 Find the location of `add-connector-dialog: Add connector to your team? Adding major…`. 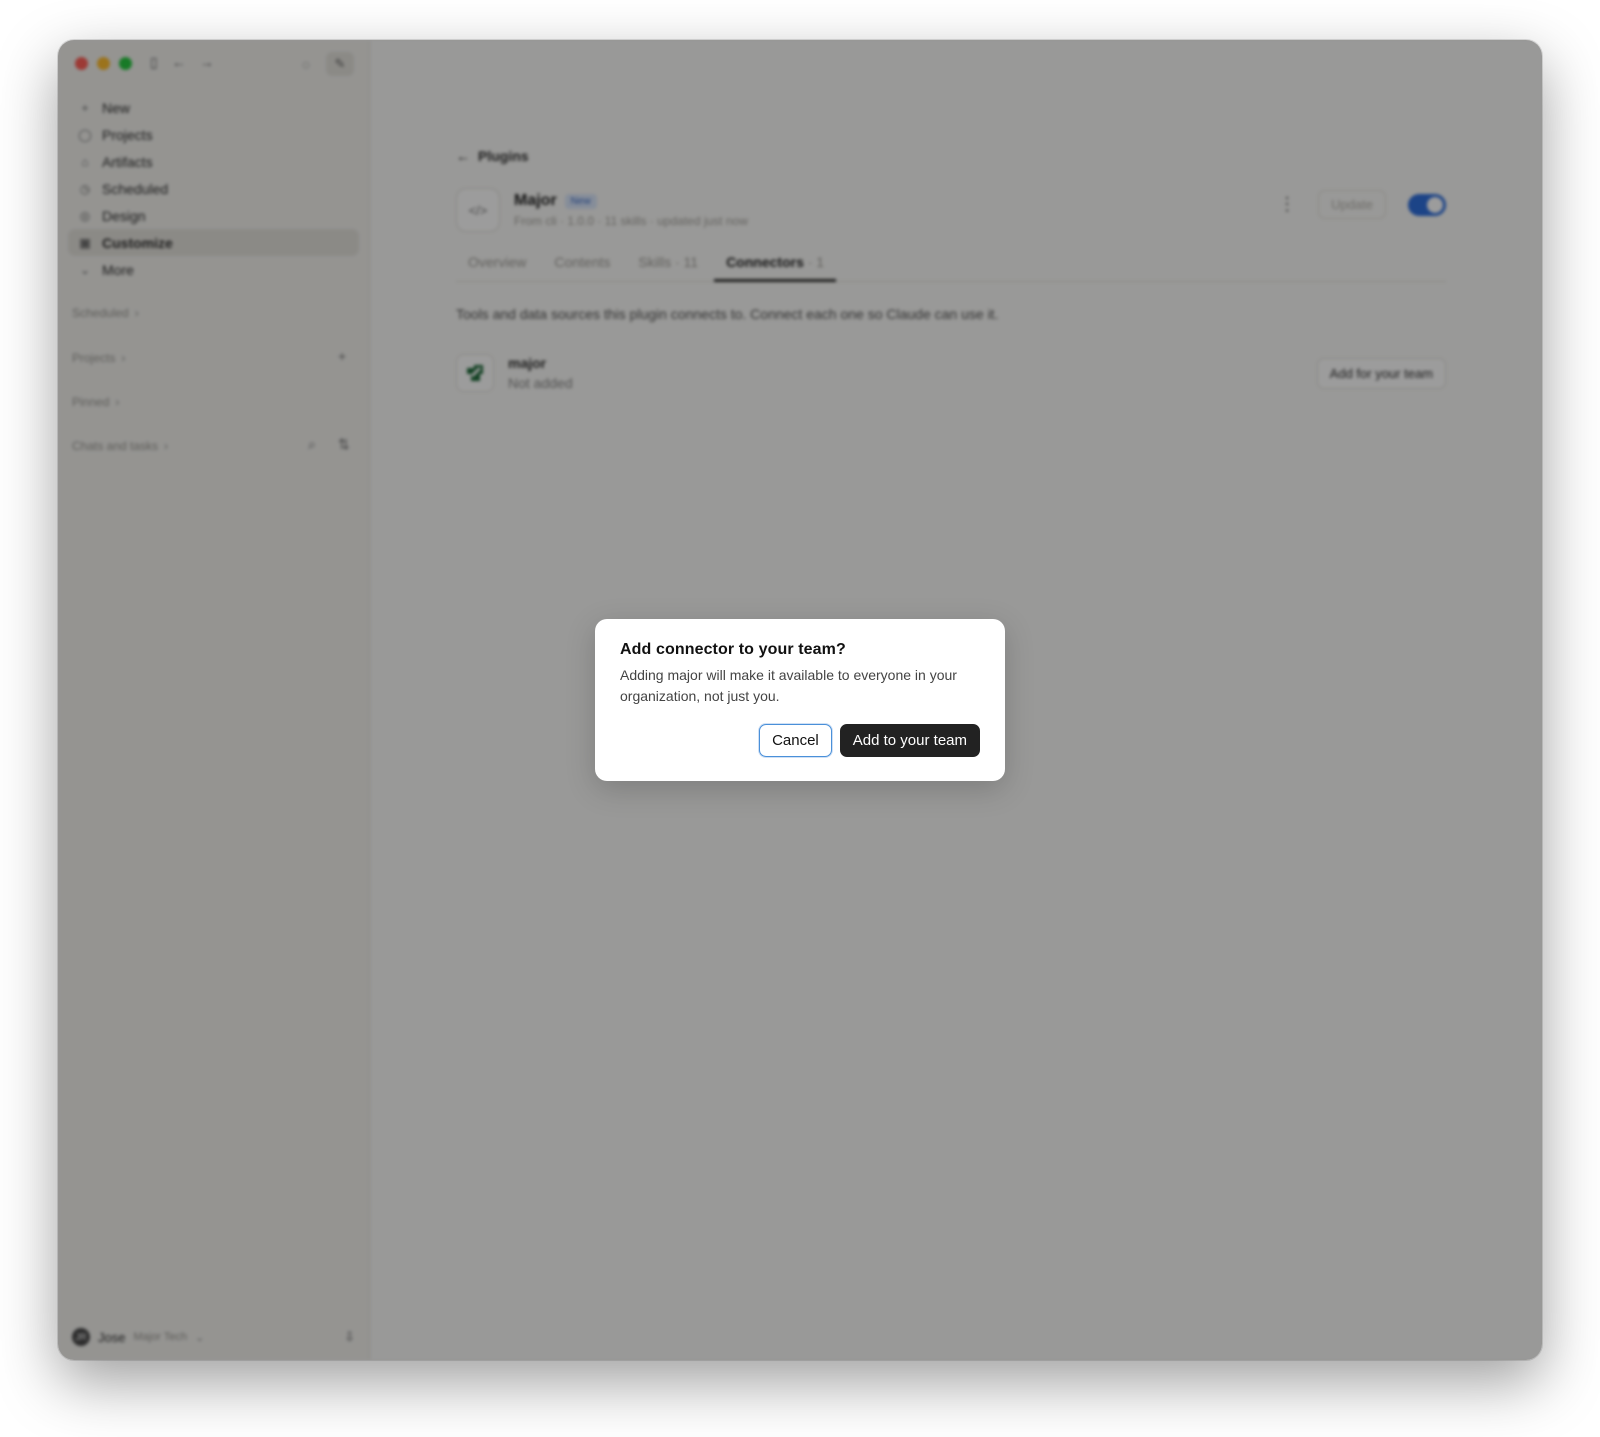

add-connector-dialog: Add connector to your team? Adding major… is located at coordinates (800, 700).